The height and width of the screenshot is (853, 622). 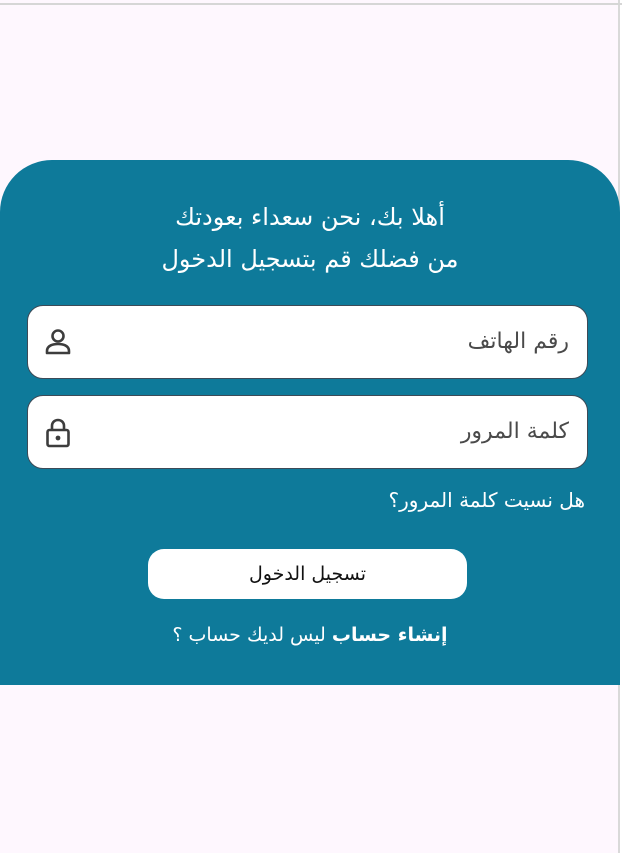 What do you see at coordinates (311, 4) in the screenshot?
I see `top-divider` at bounding box center [311, 4].